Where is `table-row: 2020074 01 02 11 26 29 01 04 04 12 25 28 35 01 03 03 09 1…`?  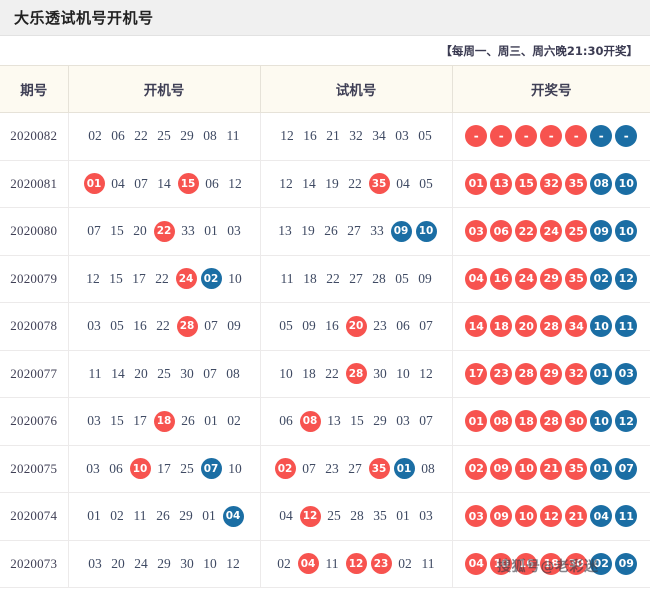
table-row: 2020074 01 02 11 26 29 01 04 04 12 25 28 35 01 03 03 09 1… is located at coordinates (325, 516).